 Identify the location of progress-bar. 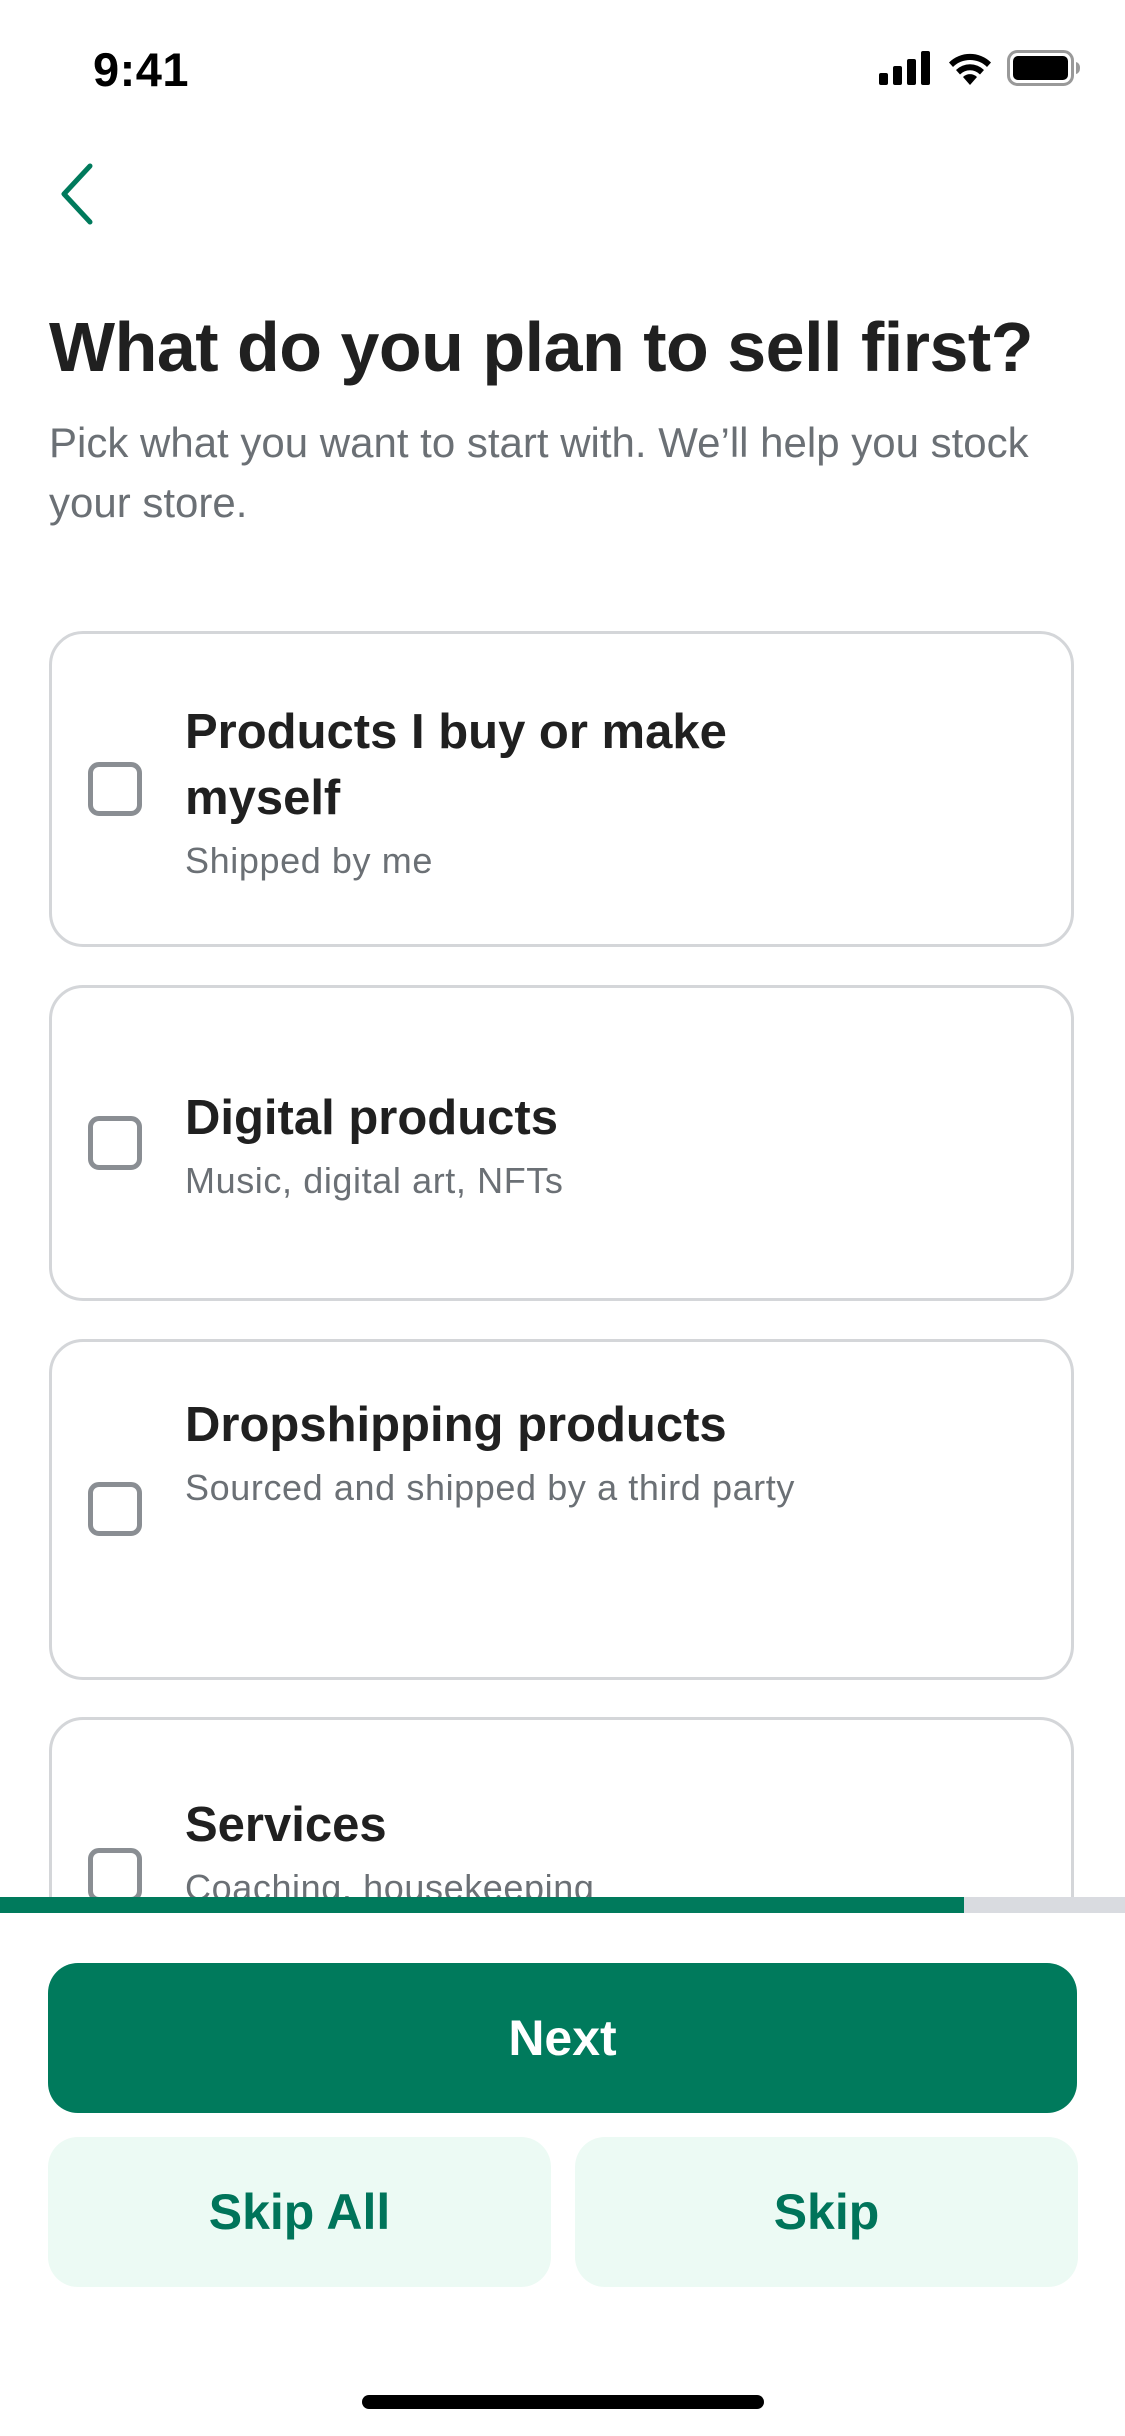
(562, 1905).